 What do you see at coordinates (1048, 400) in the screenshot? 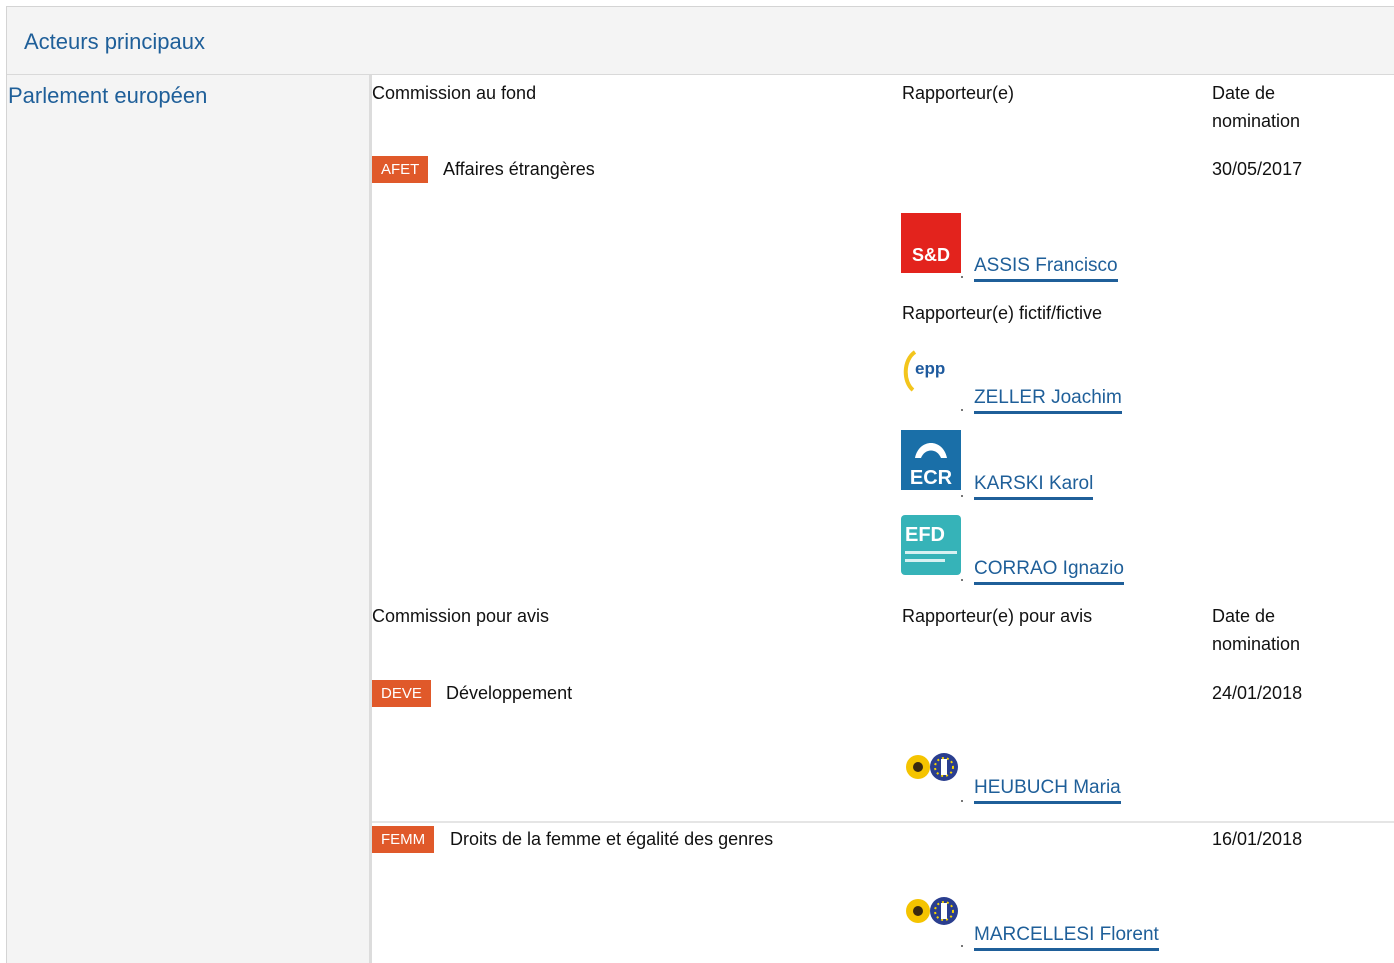
I see `member-link-zeller: ZELLER Joachim` at bounding box center [1048, 400].